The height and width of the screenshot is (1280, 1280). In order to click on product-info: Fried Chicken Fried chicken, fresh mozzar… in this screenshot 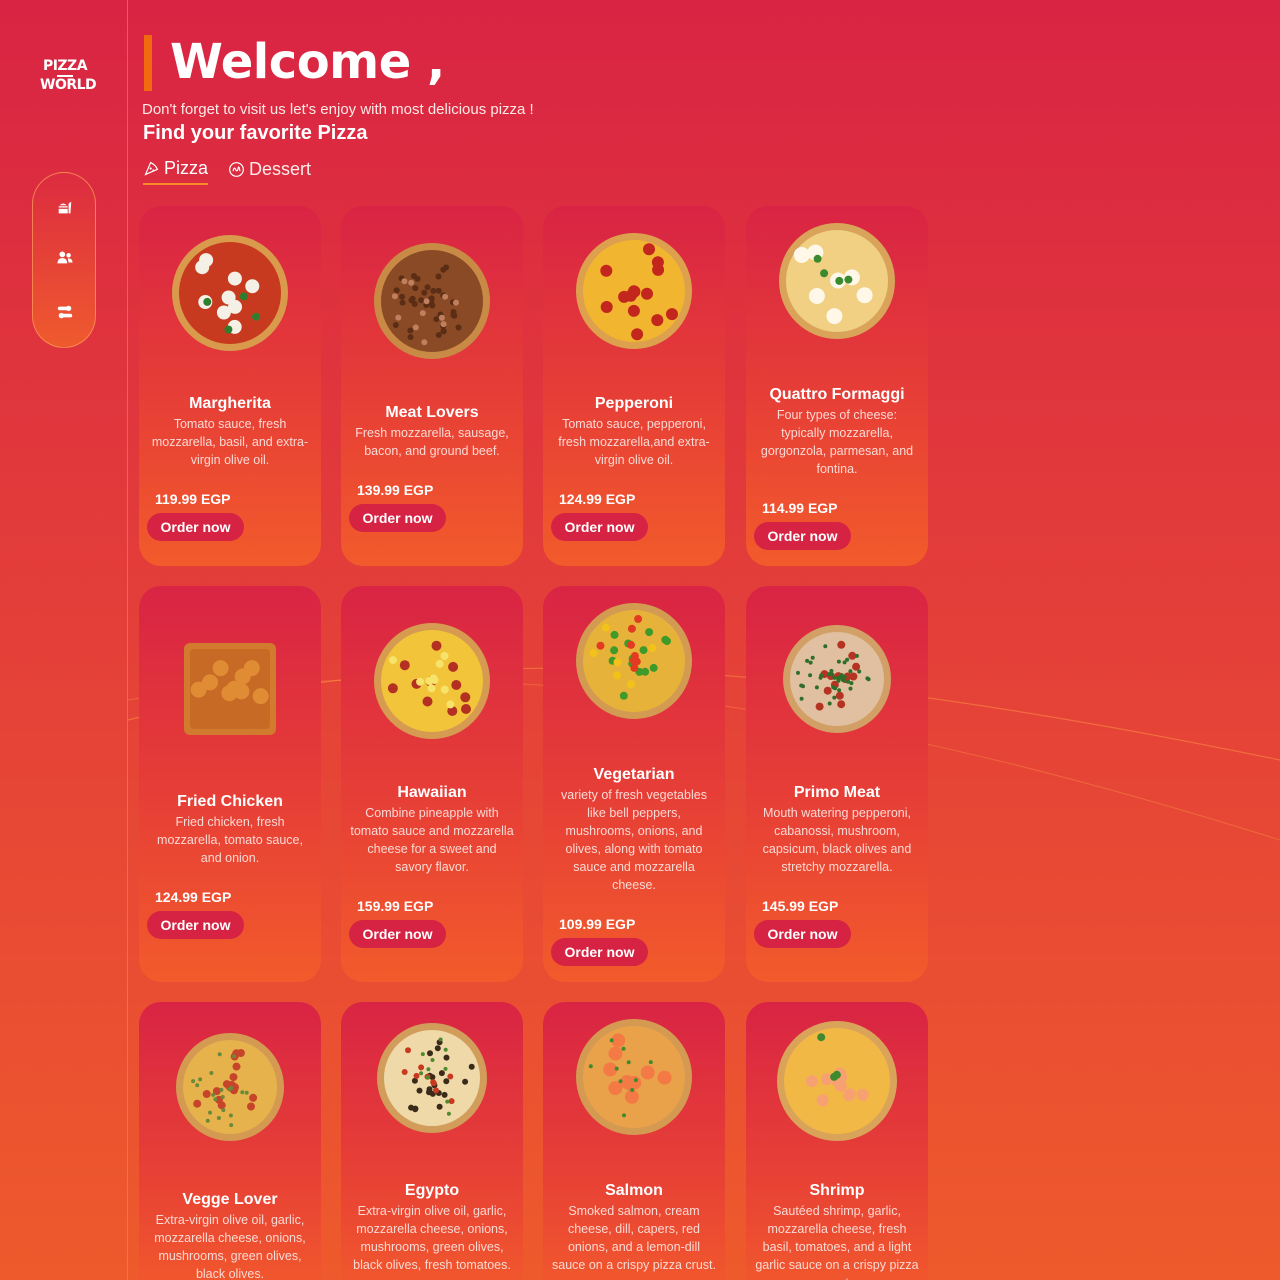, I will do `click(230, 866)`.